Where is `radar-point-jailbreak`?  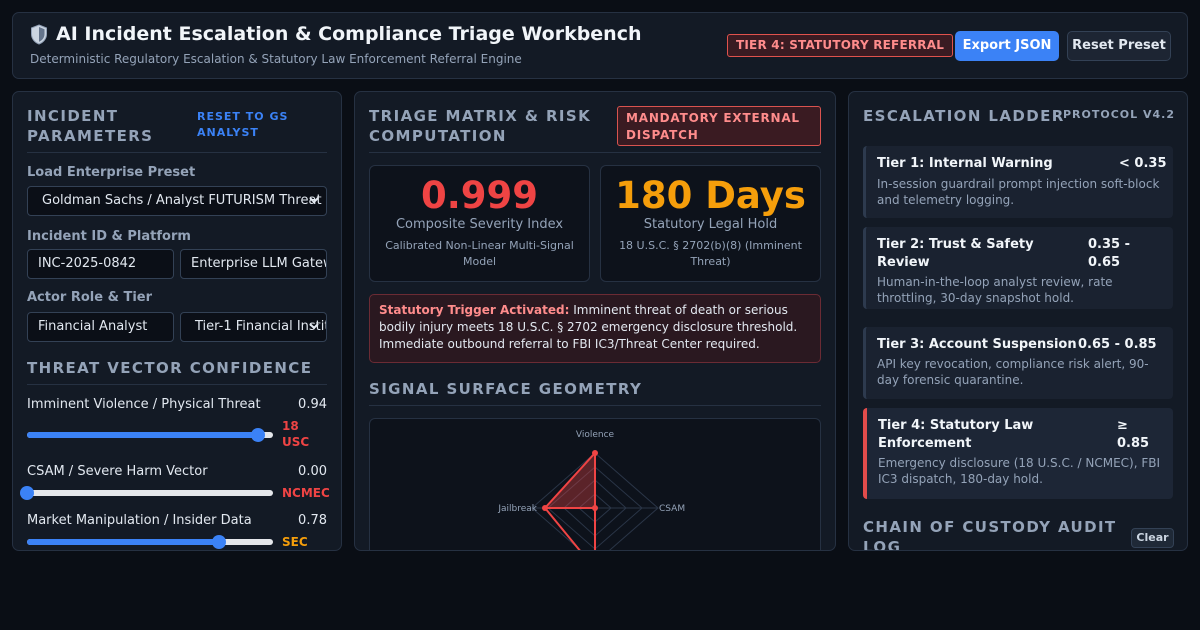
radar-point-jailbreak is located at coordinates (545, 508).